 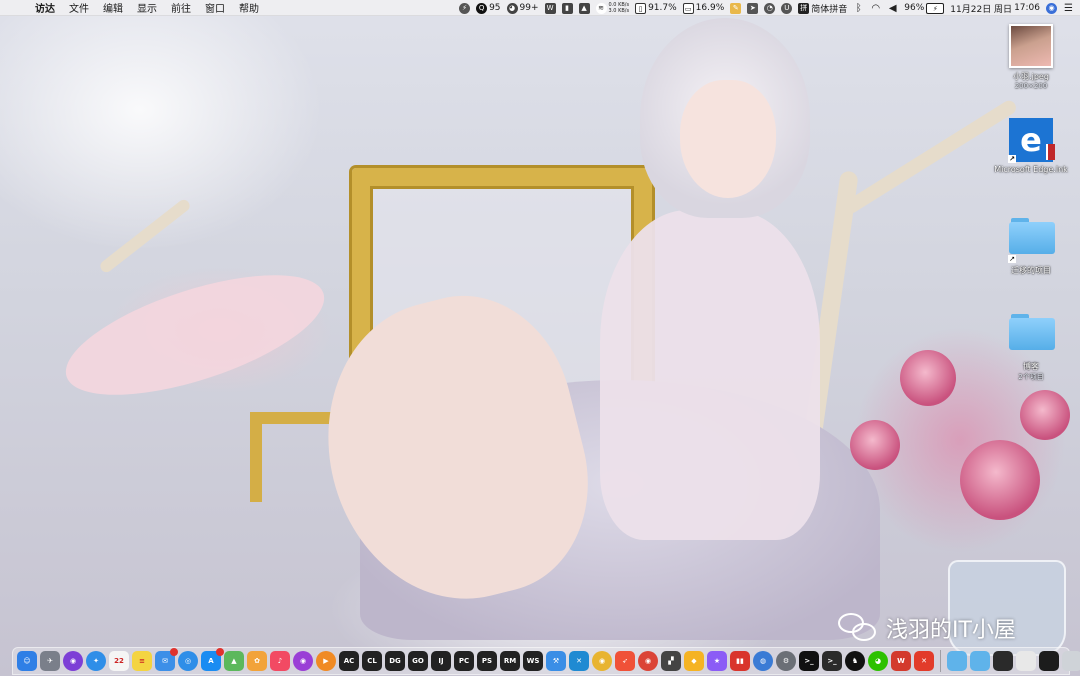 I want to click on menu-window: 窗口, so click(x=215, y=7).